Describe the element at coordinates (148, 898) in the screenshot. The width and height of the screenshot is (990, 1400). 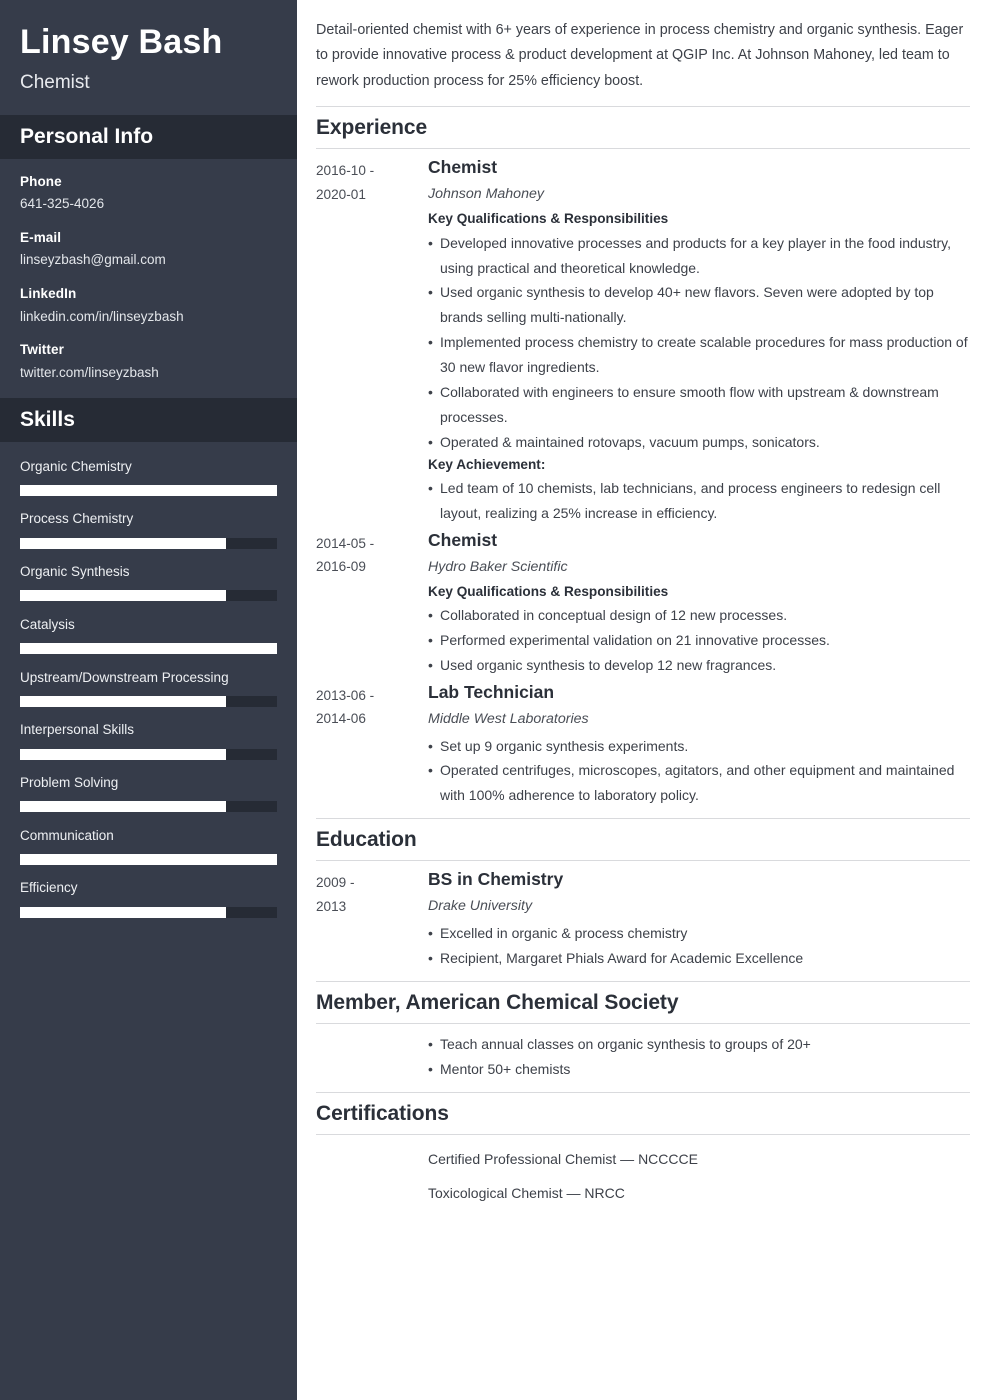
I see `skill-row: Efficiency` at that location.